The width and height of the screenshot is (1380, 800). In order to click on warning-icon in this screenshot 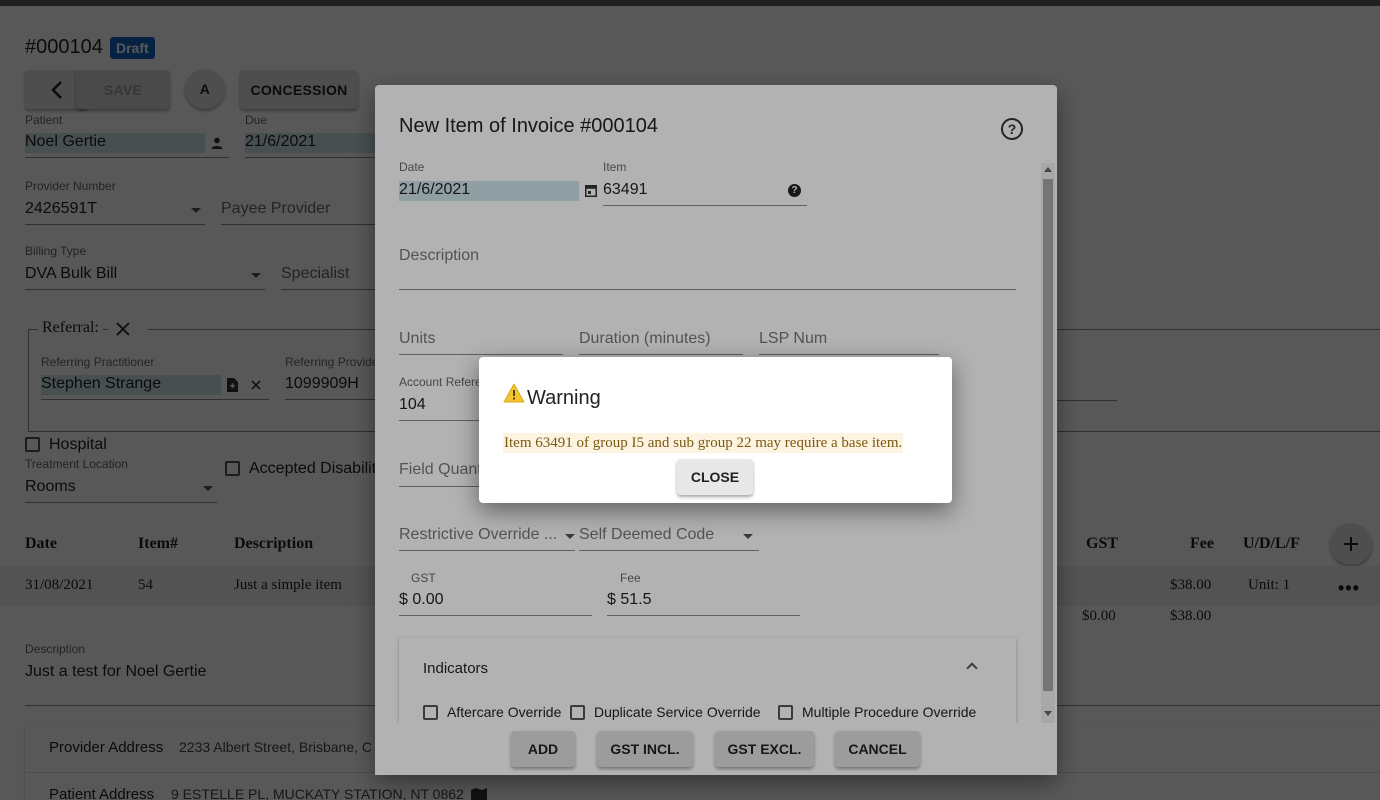, I will do `click(514, 393)`.